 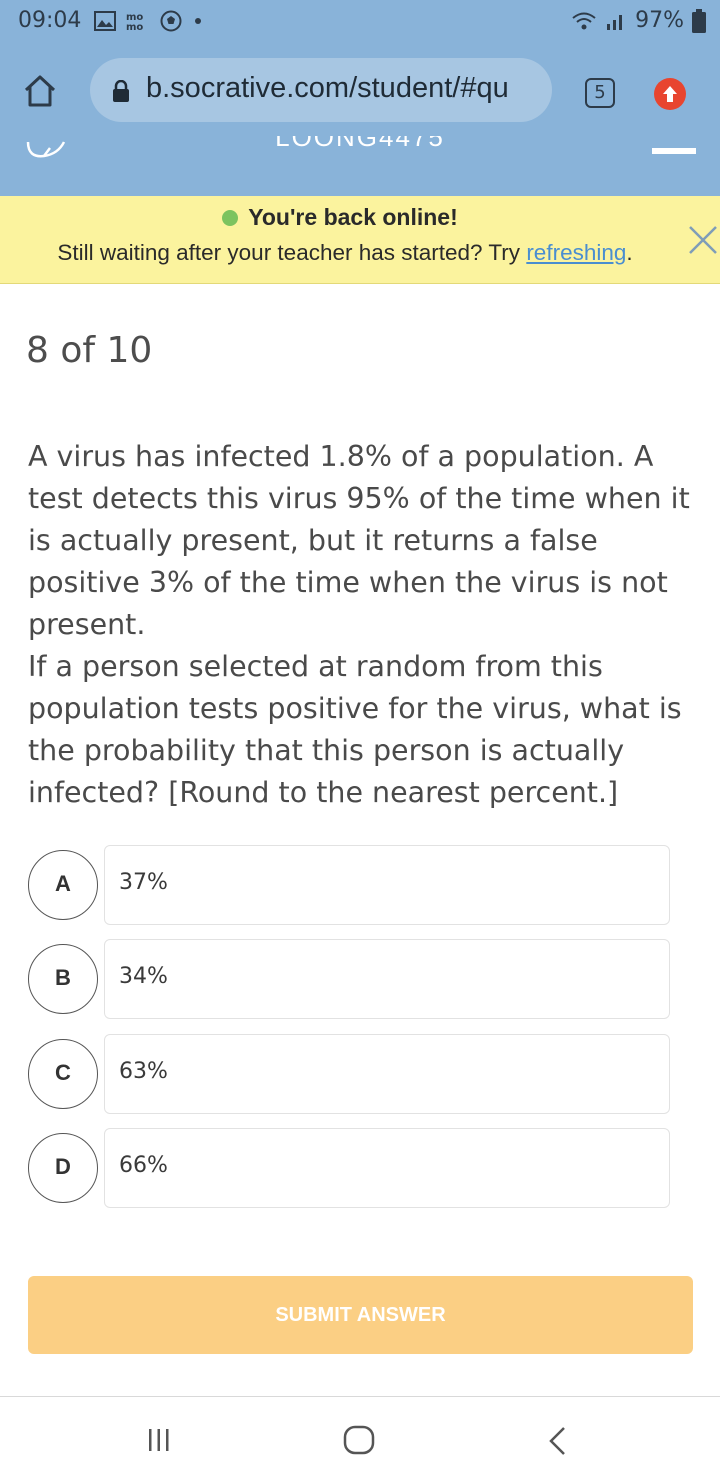 I want to click on answer-option-d: D 66%, so click(x=349, y=1168).